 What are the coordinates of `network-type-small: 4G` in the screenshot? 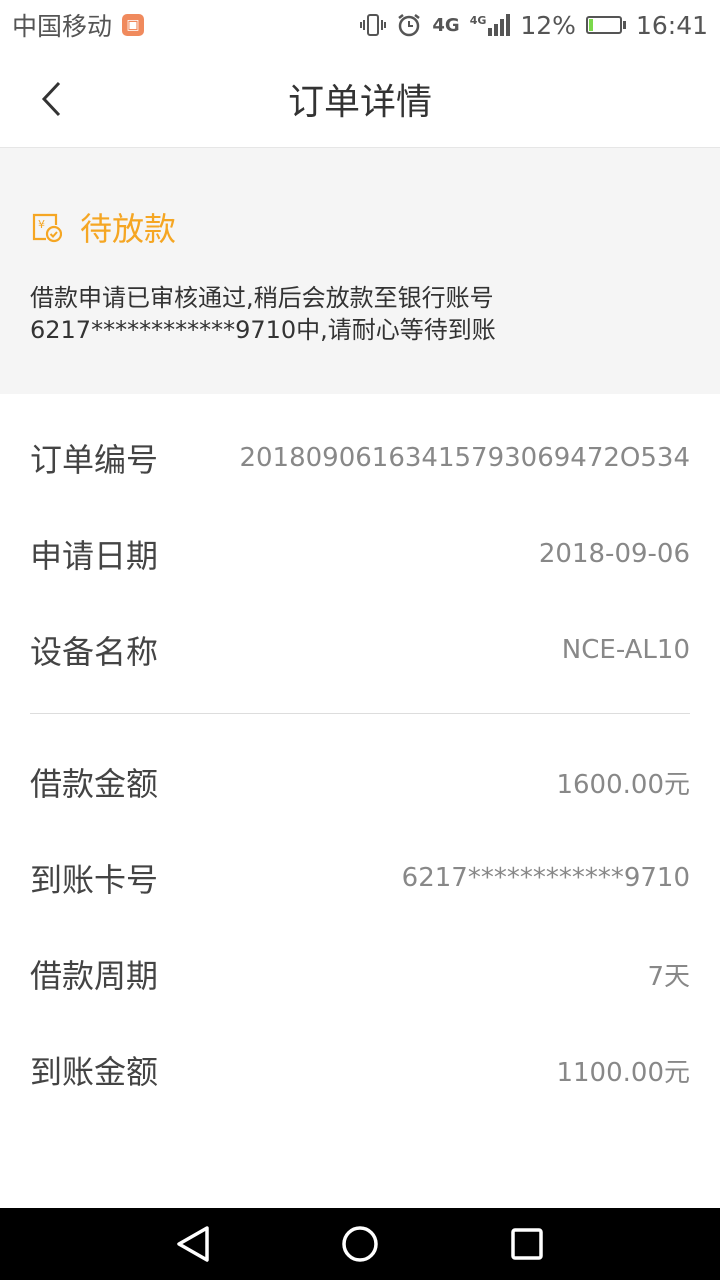 It's located at (478, 20).